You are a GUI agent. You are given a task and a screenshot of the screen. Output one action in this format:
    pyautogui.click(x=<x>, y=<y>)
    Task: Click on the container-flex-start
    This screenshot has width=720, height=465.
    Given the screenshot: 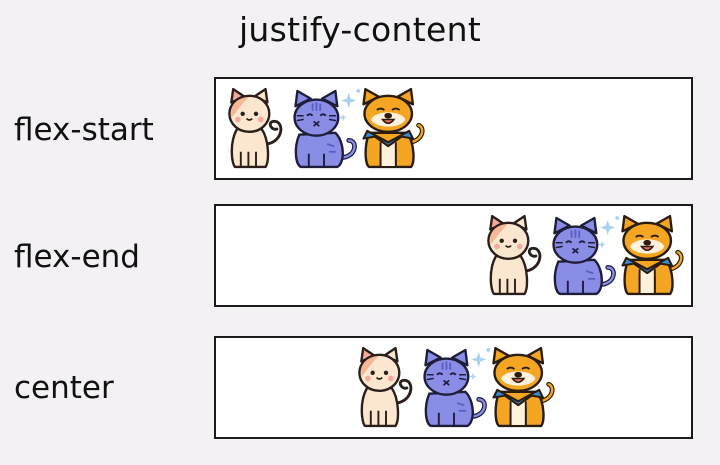 What is the action you would take?
    pyautogui.click(x=453, y=128)
    